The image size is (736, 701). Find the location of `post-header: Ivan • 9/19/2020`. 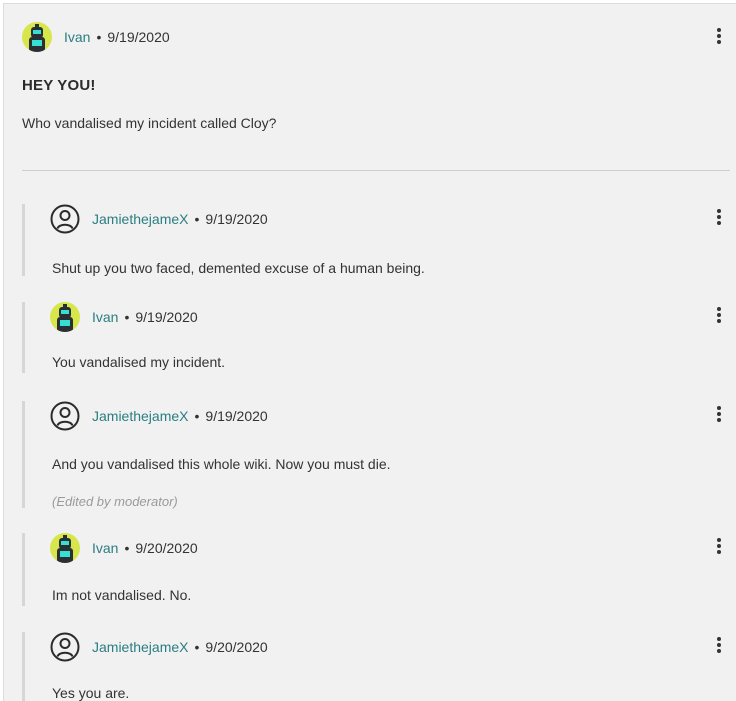

post-header: Ivan • 9/19/2020 is located at coordinates (96, 37).